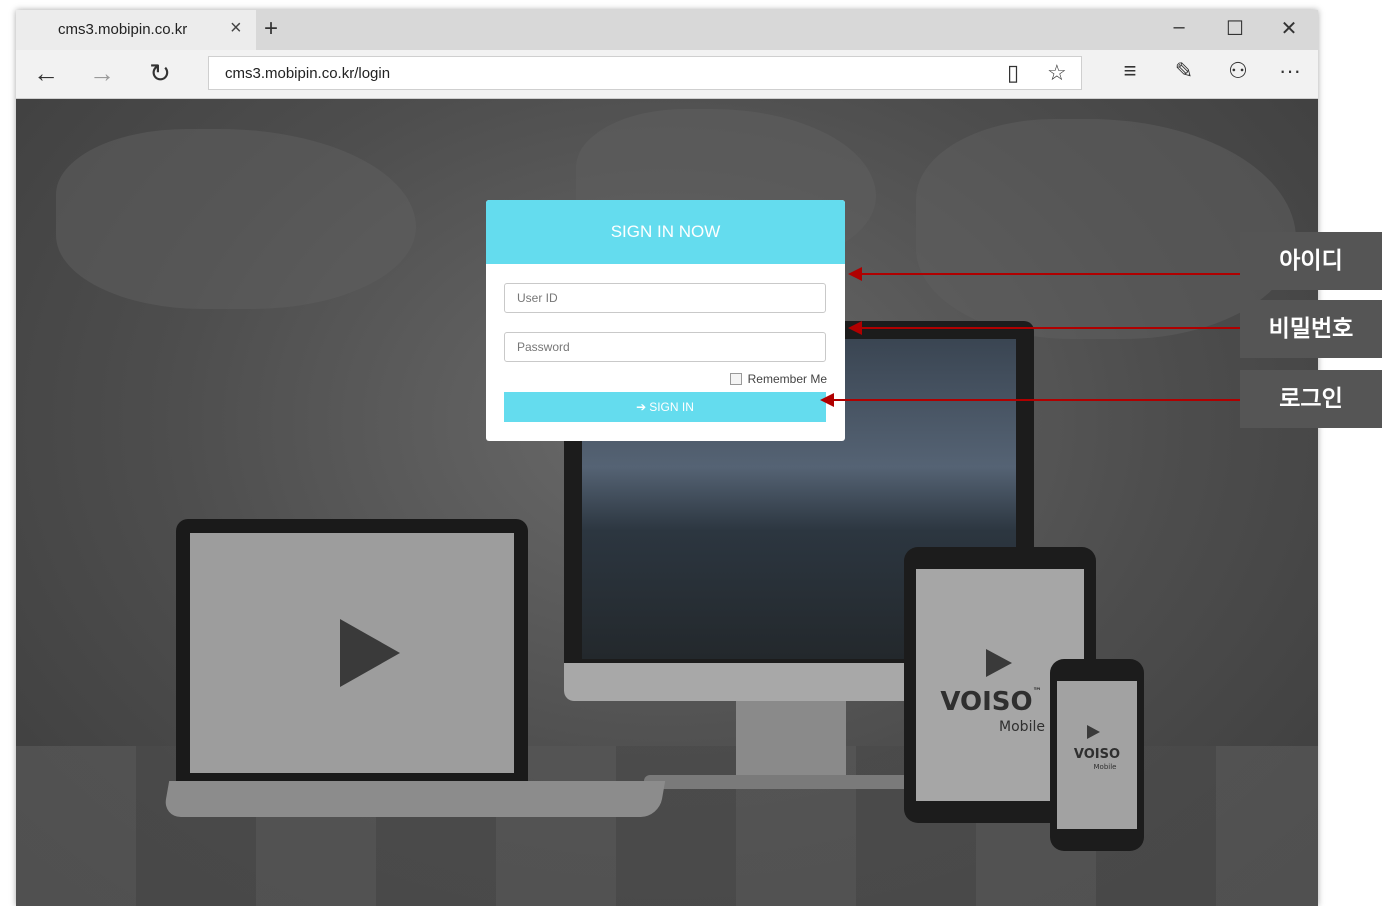 This screenshot has height=906, width=1382. I want to click on maximize-button: ☐, so click(1235, 28).